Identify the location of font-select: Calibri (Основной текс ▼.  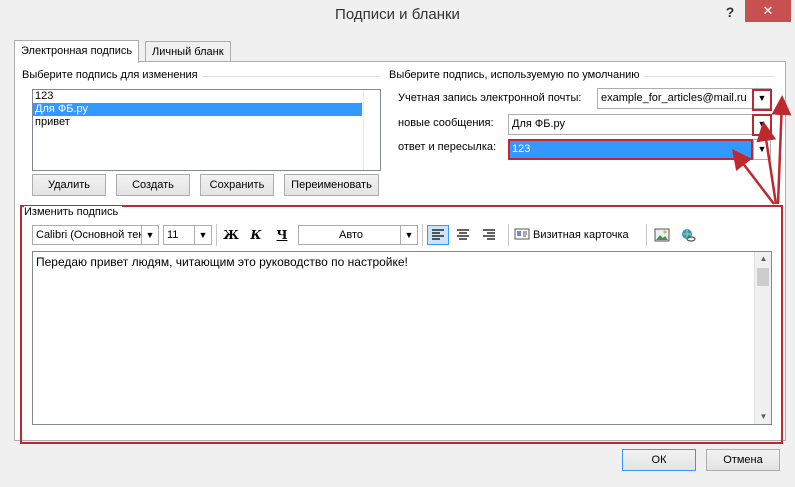
(95, 235).